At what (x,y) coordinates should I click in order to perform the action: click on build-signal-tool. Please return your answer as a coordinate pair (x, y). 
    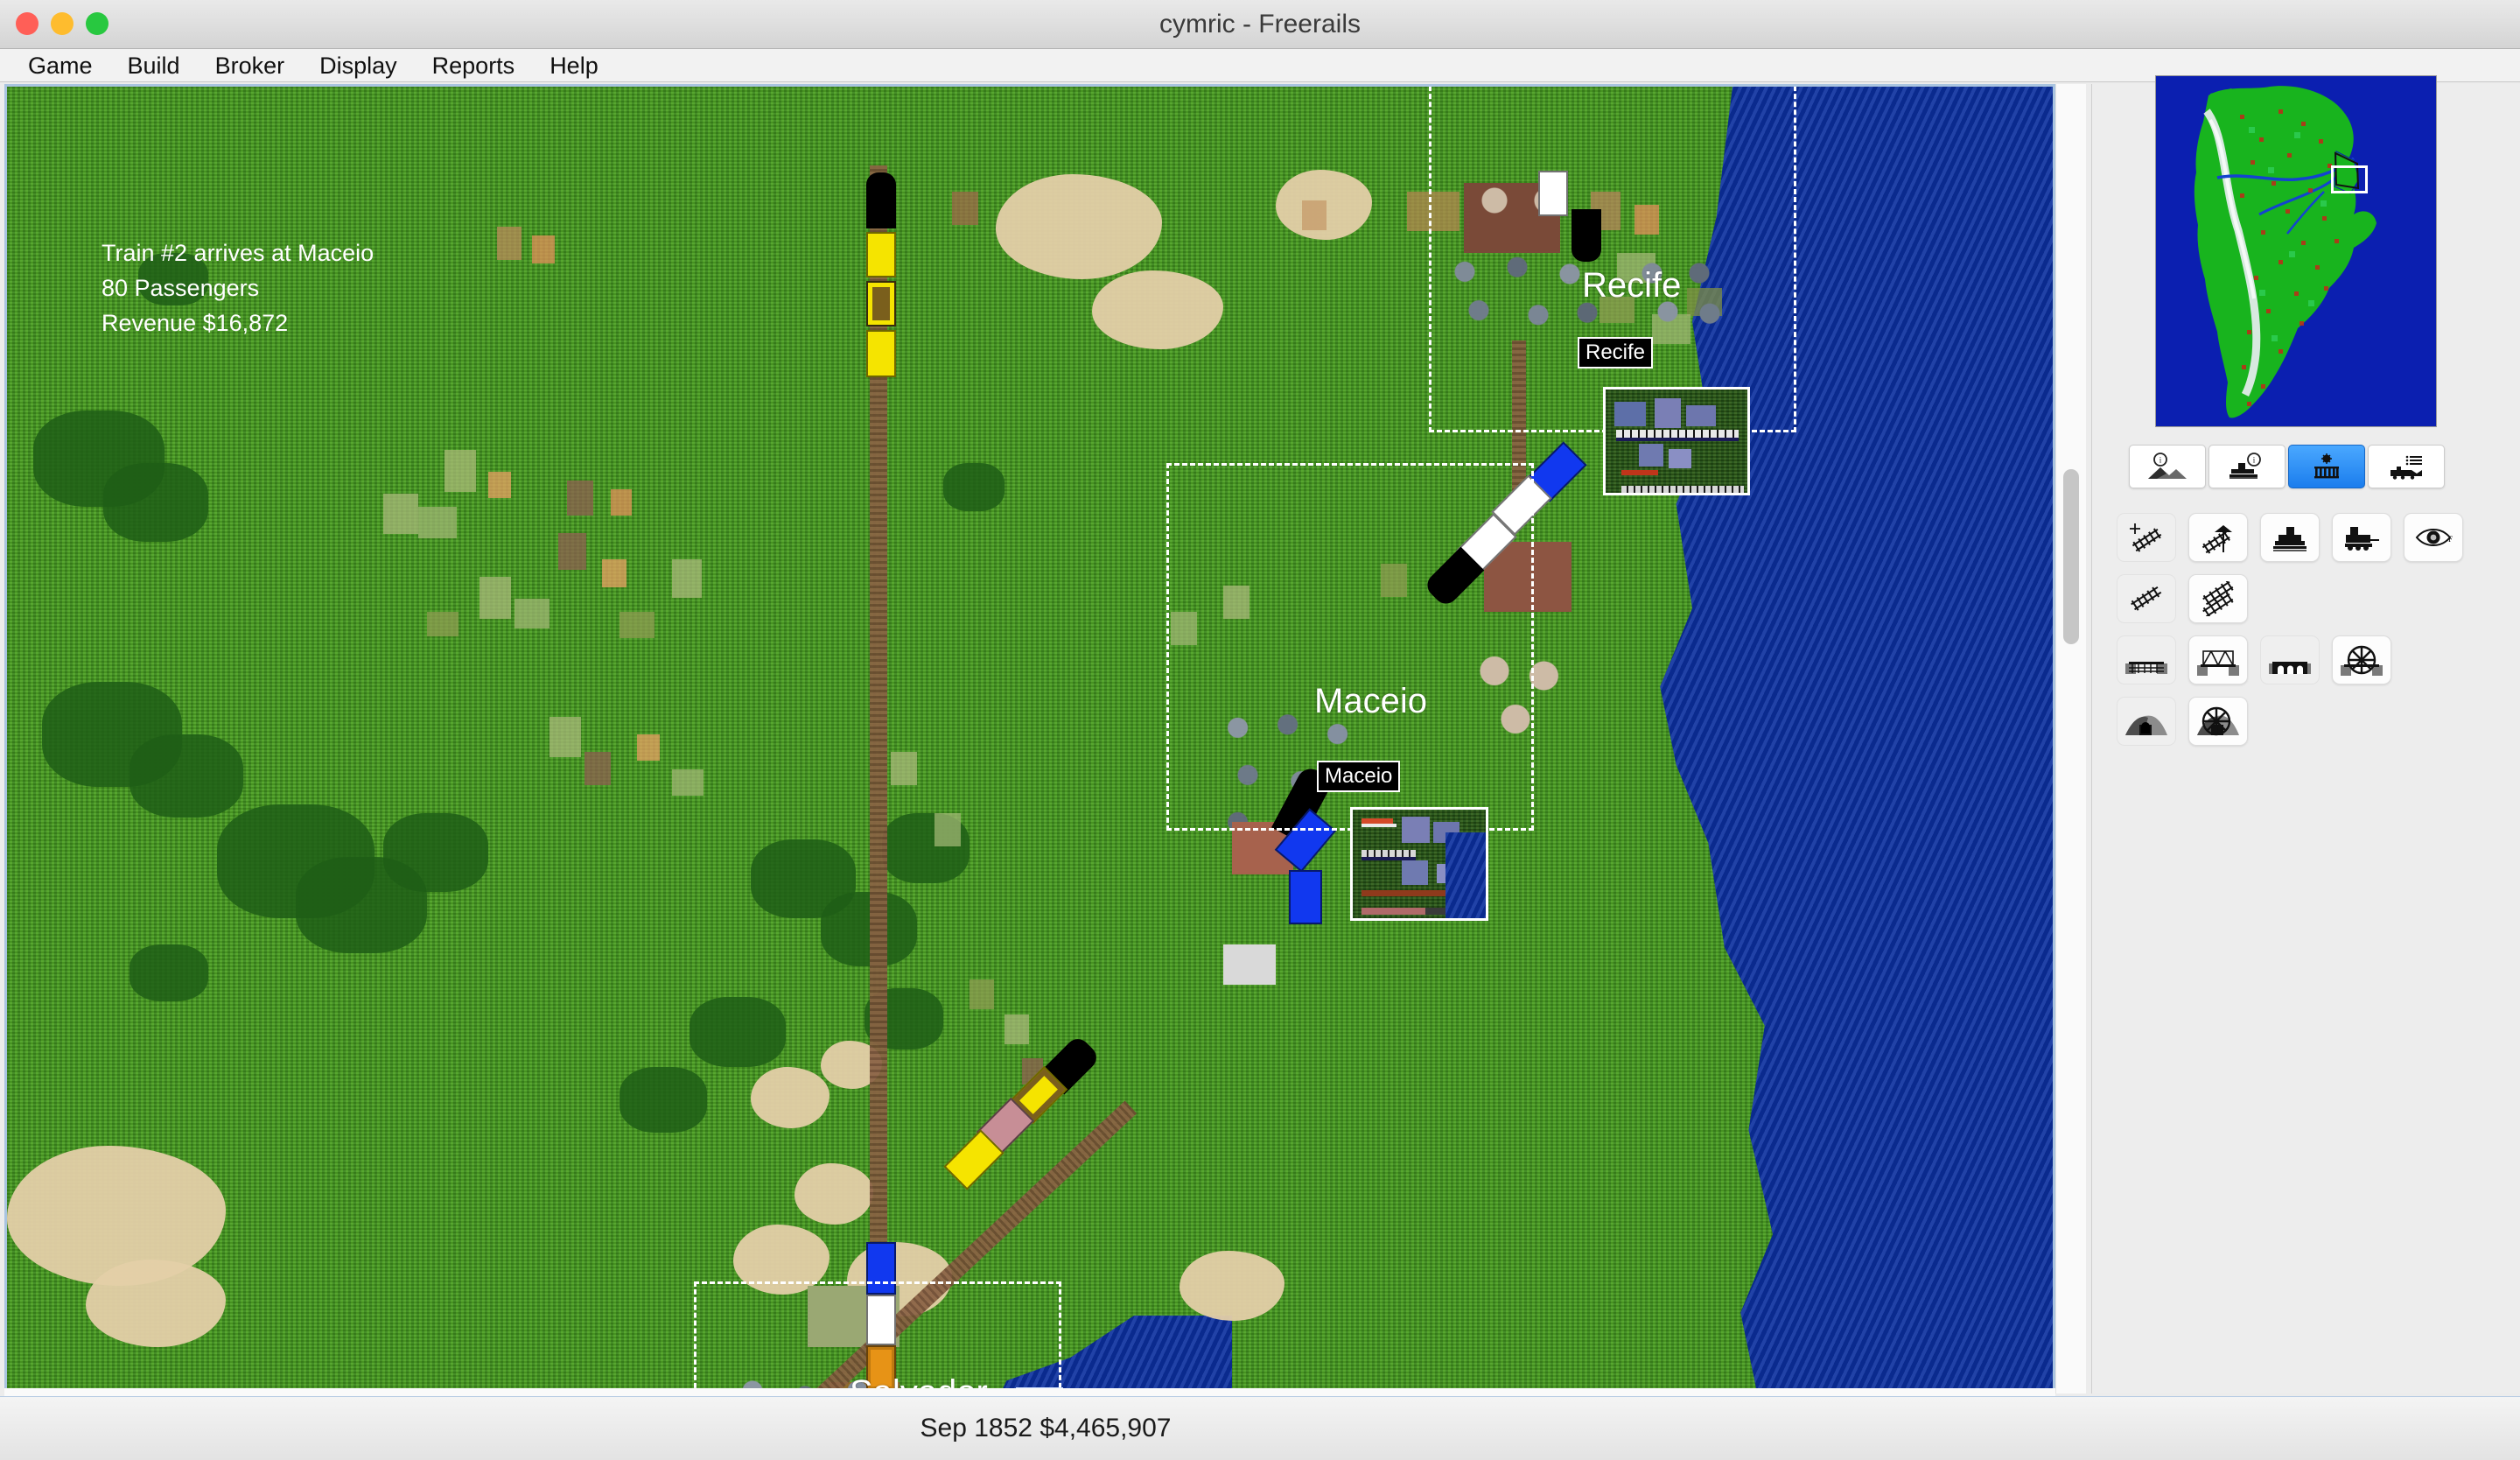
    Looking at the image, I should click on (2218, 537).